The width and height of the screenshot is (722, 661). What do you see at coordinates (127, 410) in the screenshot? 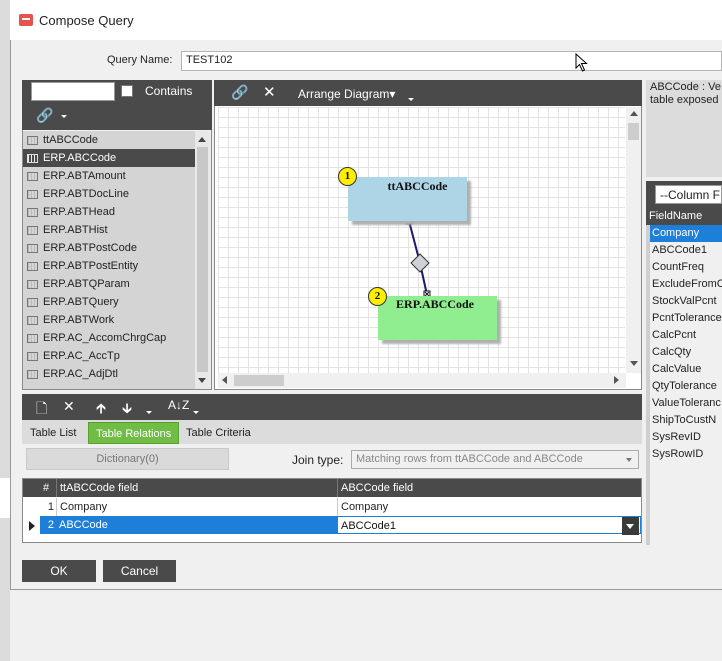
I see `move-down-icon: 🡳` at bounding box center [127, 410].